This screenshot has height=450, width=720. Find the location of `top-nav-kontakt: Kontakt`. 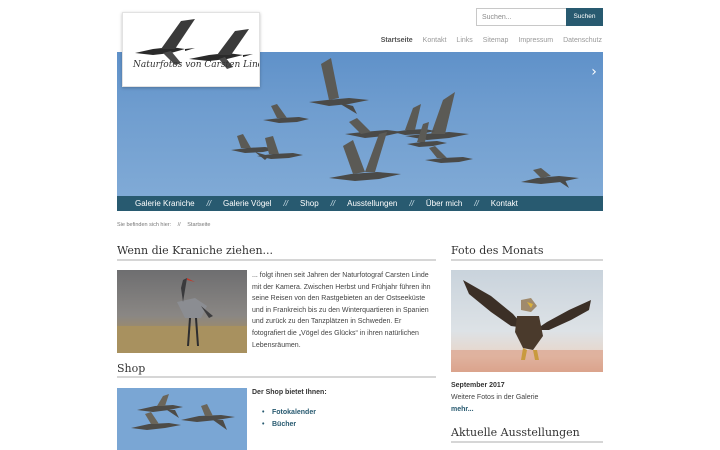

top-nav-kontakt: Kontakt is located at coordinates (435, 40).